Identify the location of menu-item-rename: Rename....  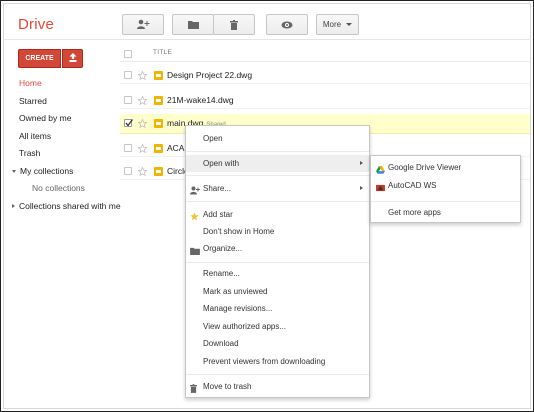
(277, 273).